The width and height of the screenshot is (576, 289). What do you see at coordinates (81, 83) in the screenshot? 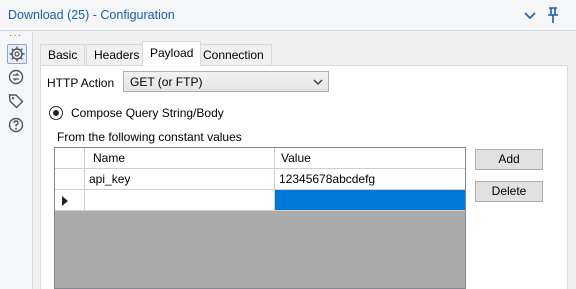
I see `http-action-label: HTTP Action` at bounding box center [81, 83].